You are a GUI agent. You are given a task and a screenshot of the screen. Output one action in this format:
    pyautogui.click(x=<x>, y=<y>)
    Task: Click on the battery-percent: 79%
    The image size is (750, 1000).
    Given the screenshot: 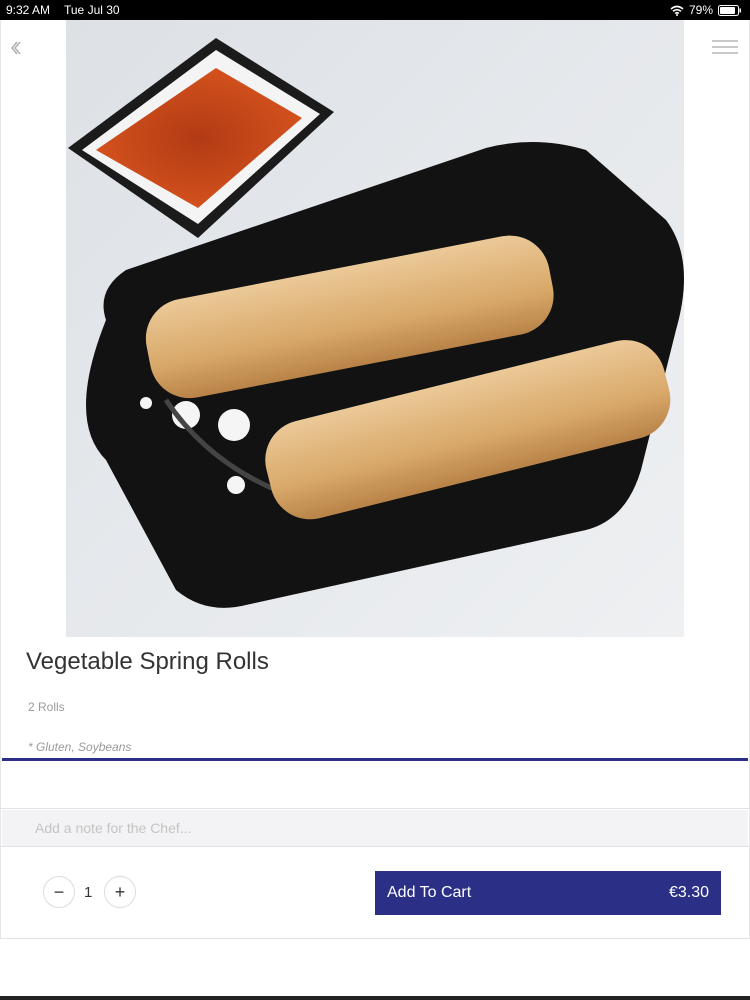 What is the action you would take?
    pyautogui.click(x=700, y=10)
    